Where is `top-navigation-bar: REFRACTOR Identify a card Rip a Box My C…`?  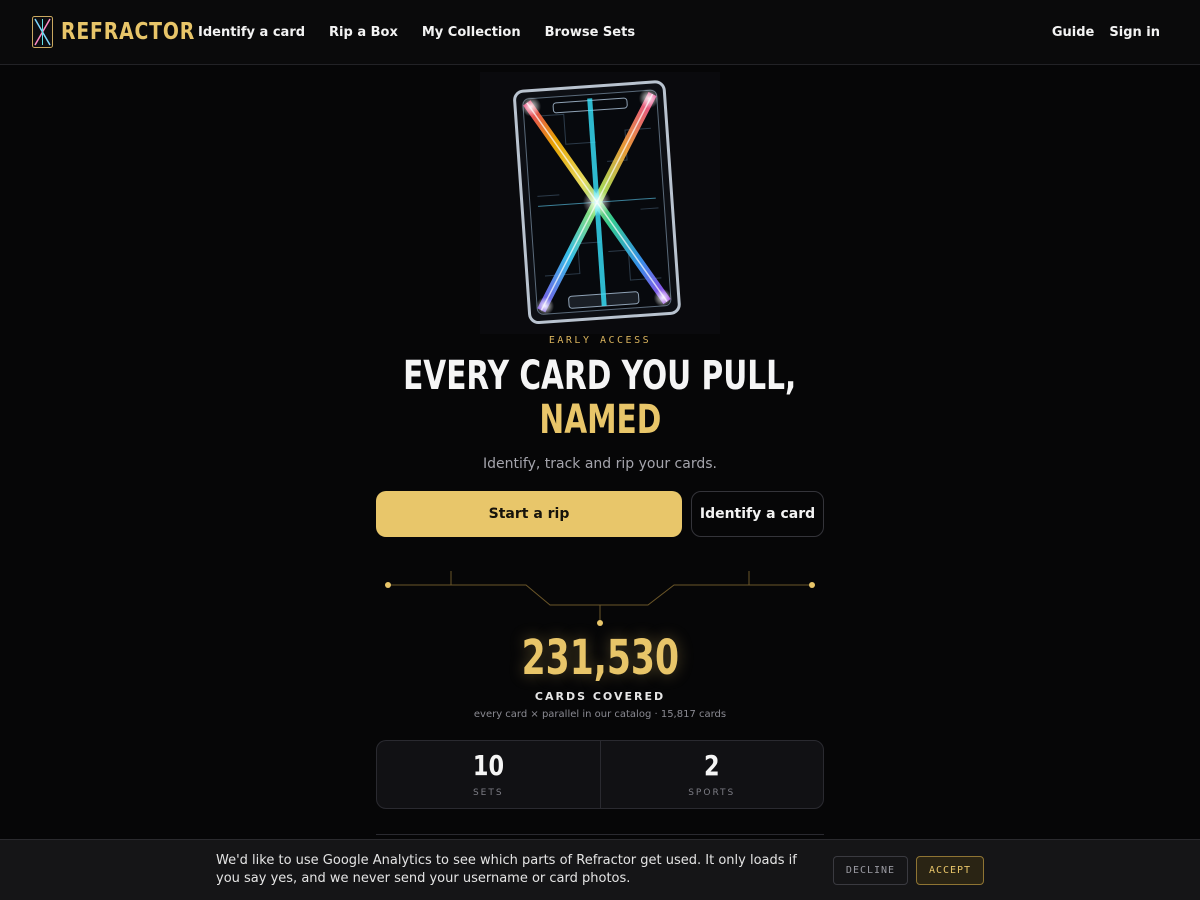 top-navigation-bar: REFRACTOR Identify a card Rip a Box My C… is located at coordinates (600, 32).